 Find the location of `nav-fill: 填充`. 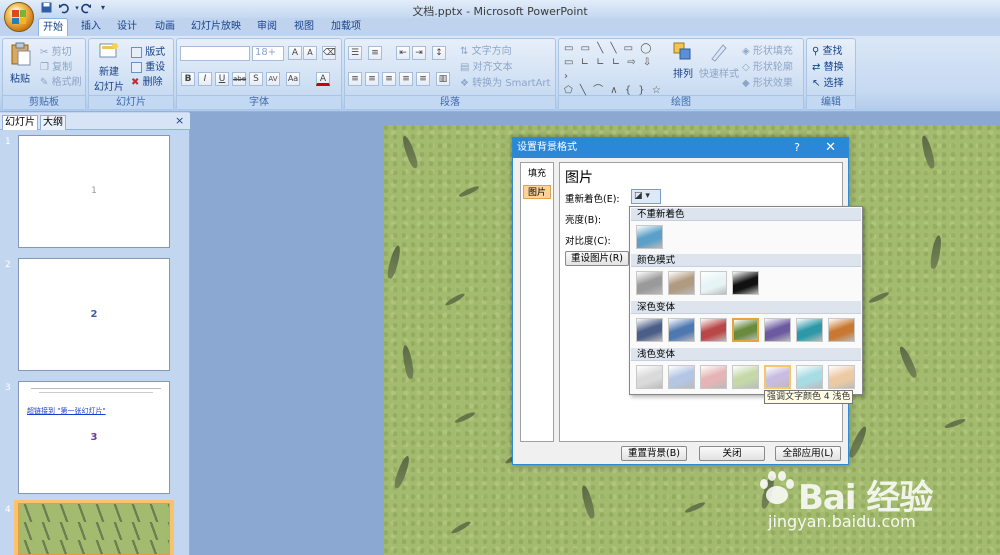

nav-fill: 填充 is located at coordinates (537, 174).